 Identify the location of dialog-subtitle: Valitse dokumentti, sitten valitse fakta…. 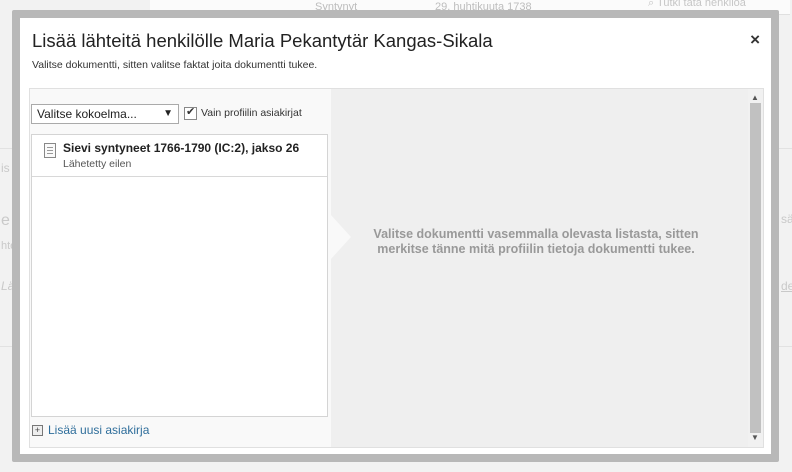
(175, 65).